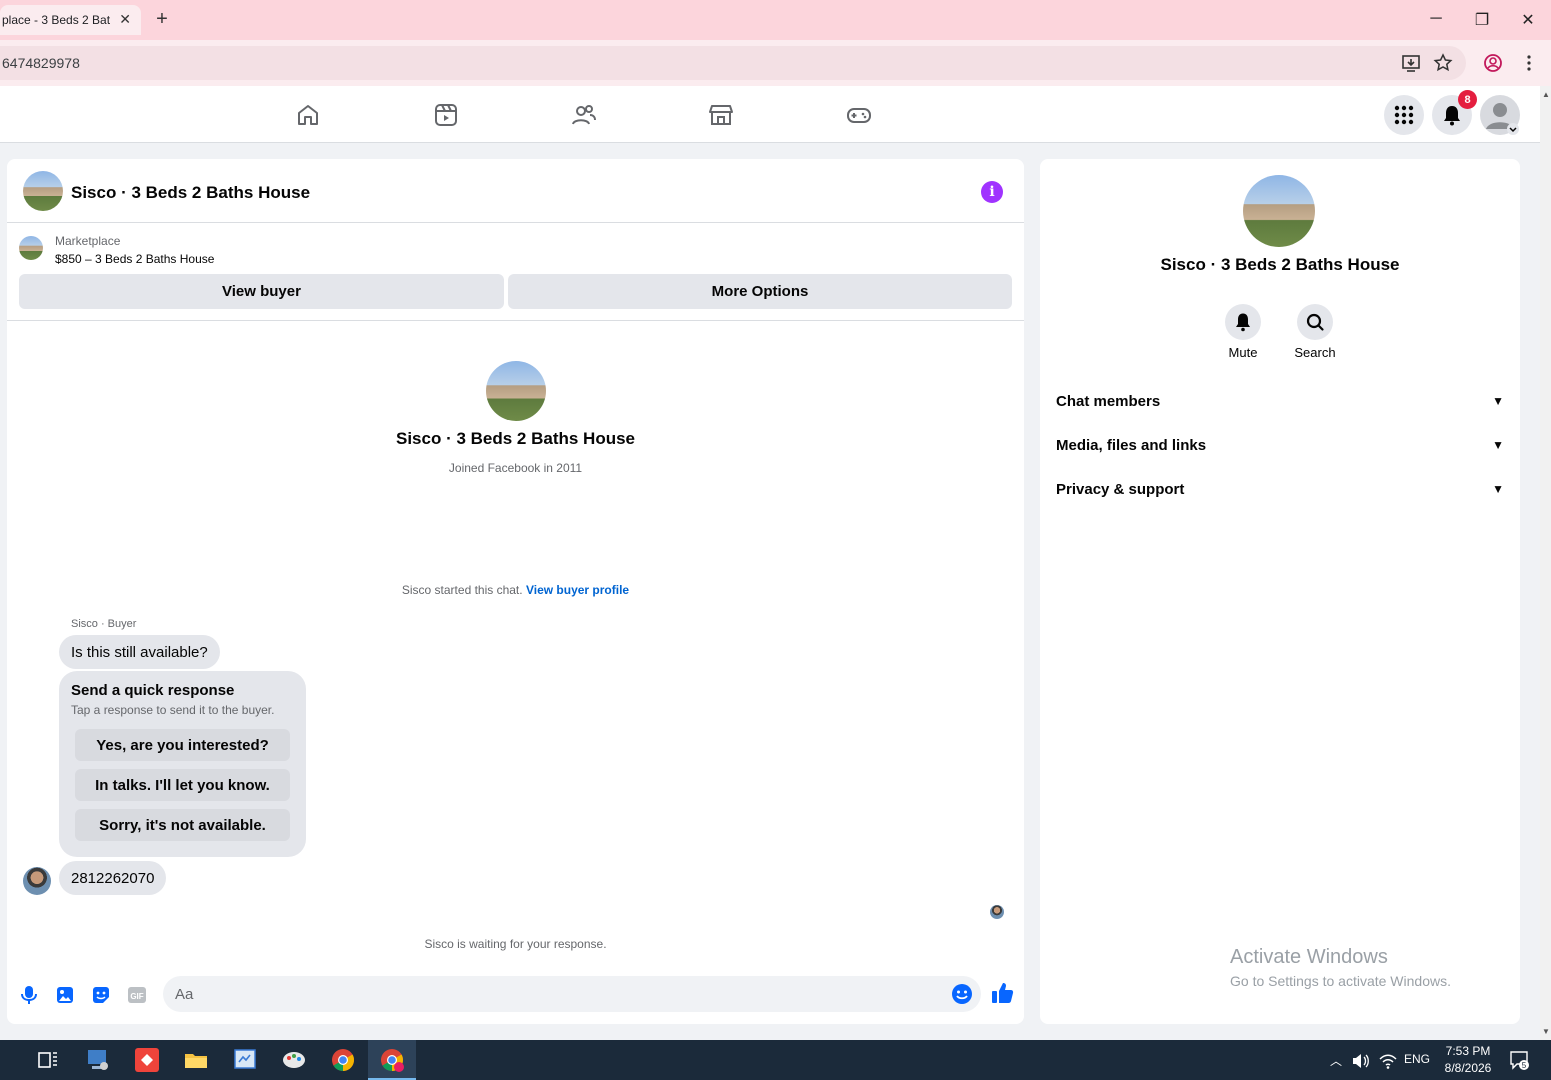 This screenshot has height=1080, width=1551. I want to click on browser-tab: place - 3 Beds 2 Baths House ✕, so click(70, 20).